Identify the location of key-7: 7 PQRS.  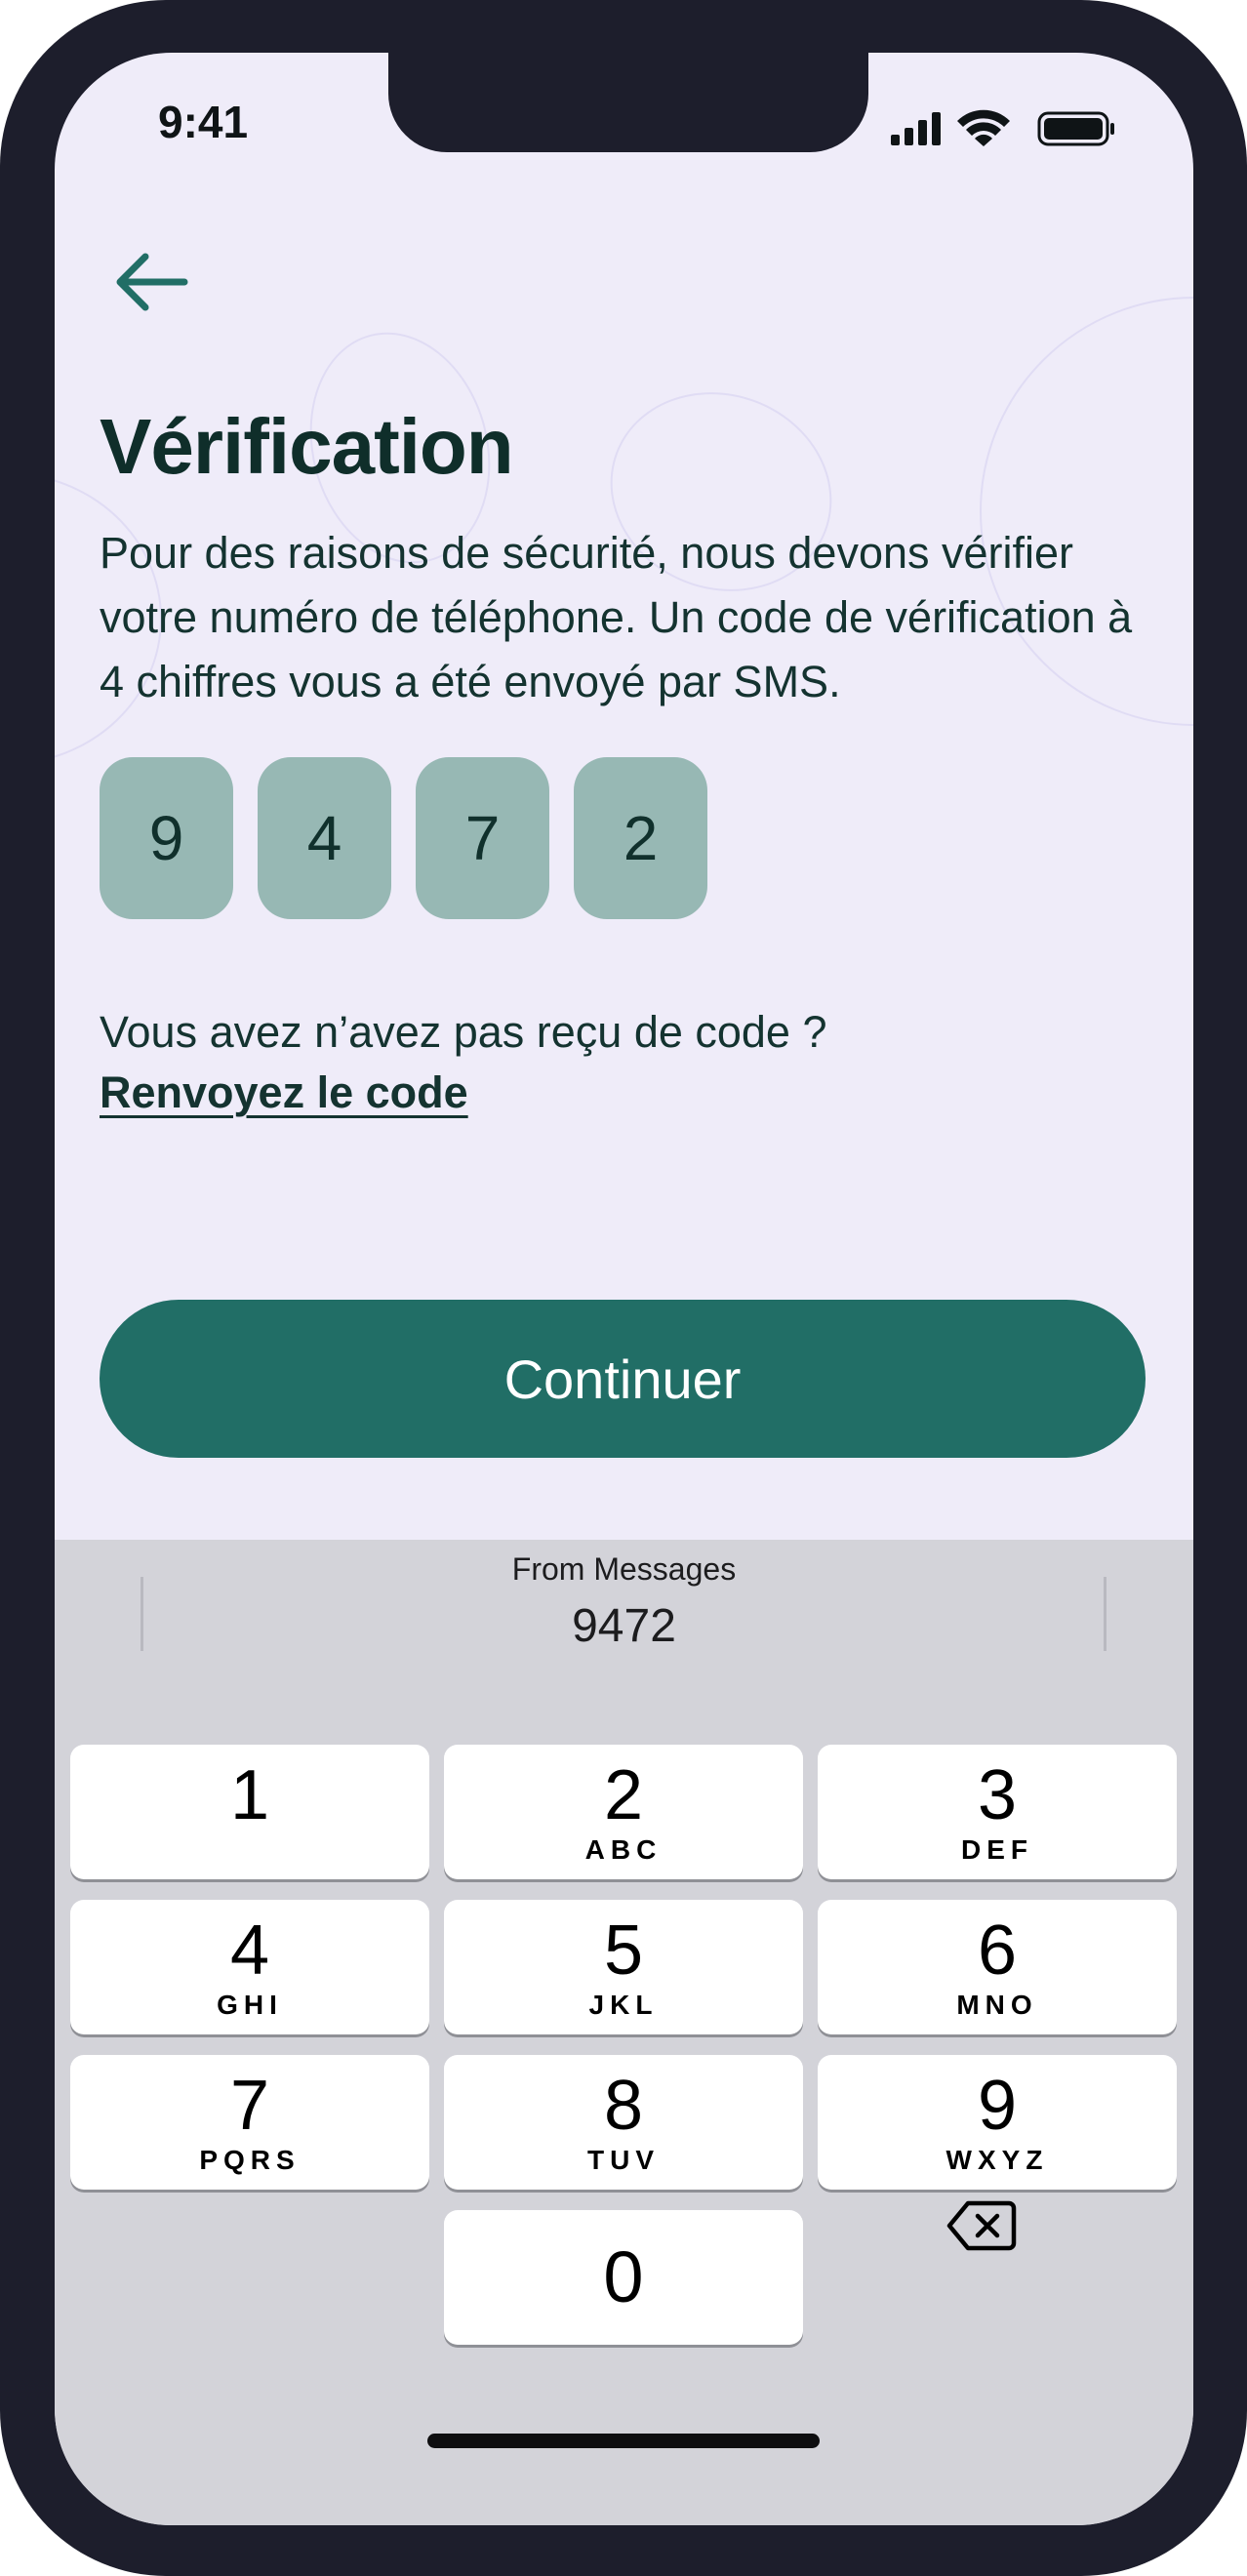
(249, 2122).